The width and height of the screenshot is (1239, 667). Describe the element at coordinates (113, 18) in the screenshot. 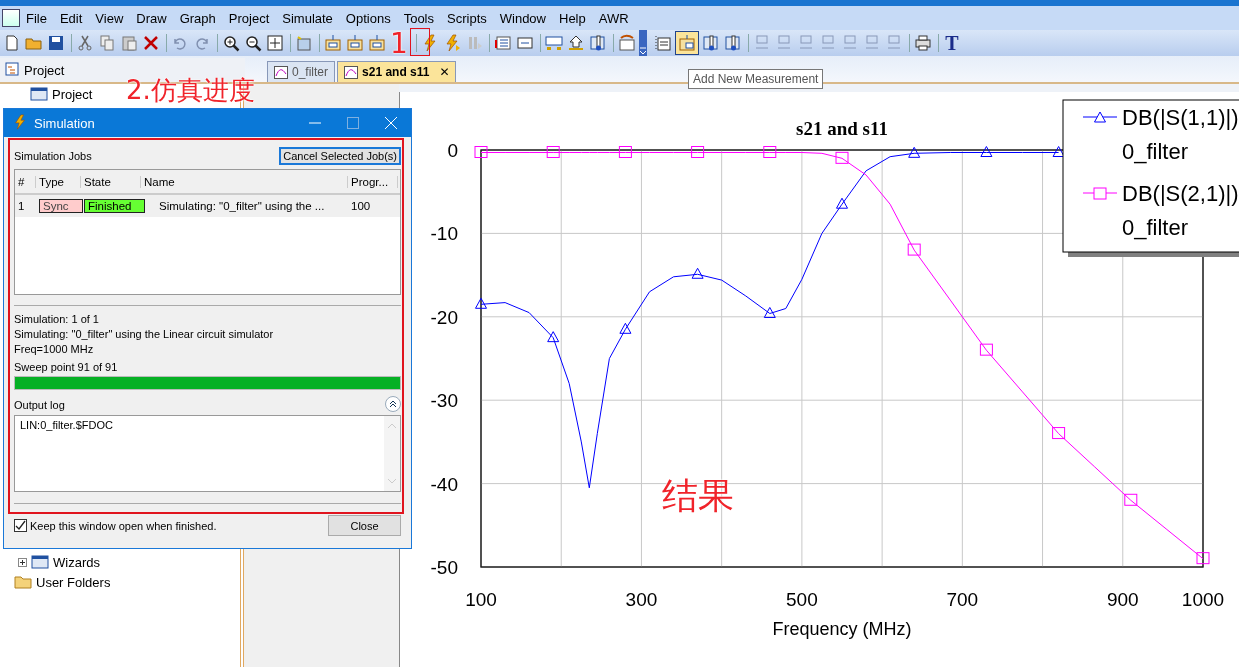

I see `menu-item: View` at that location.